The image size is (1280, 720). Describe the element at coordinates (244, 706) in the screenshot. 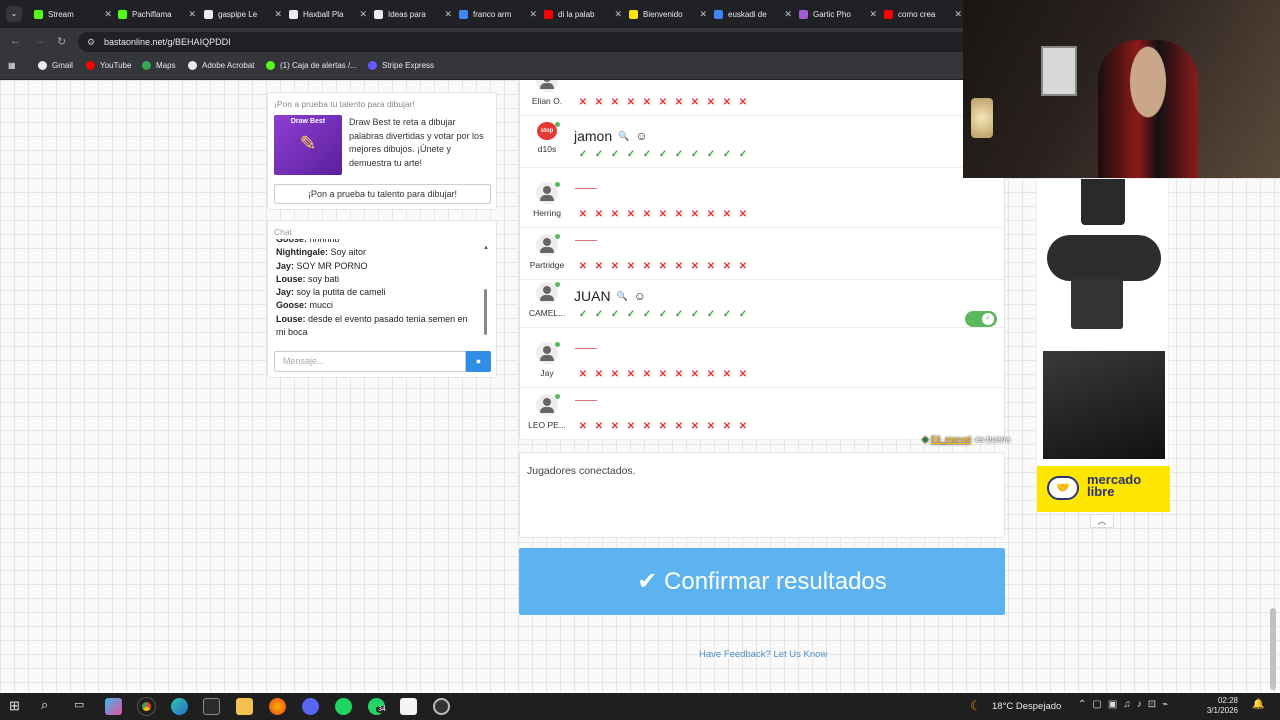

I see `explorer-icon` at that location.